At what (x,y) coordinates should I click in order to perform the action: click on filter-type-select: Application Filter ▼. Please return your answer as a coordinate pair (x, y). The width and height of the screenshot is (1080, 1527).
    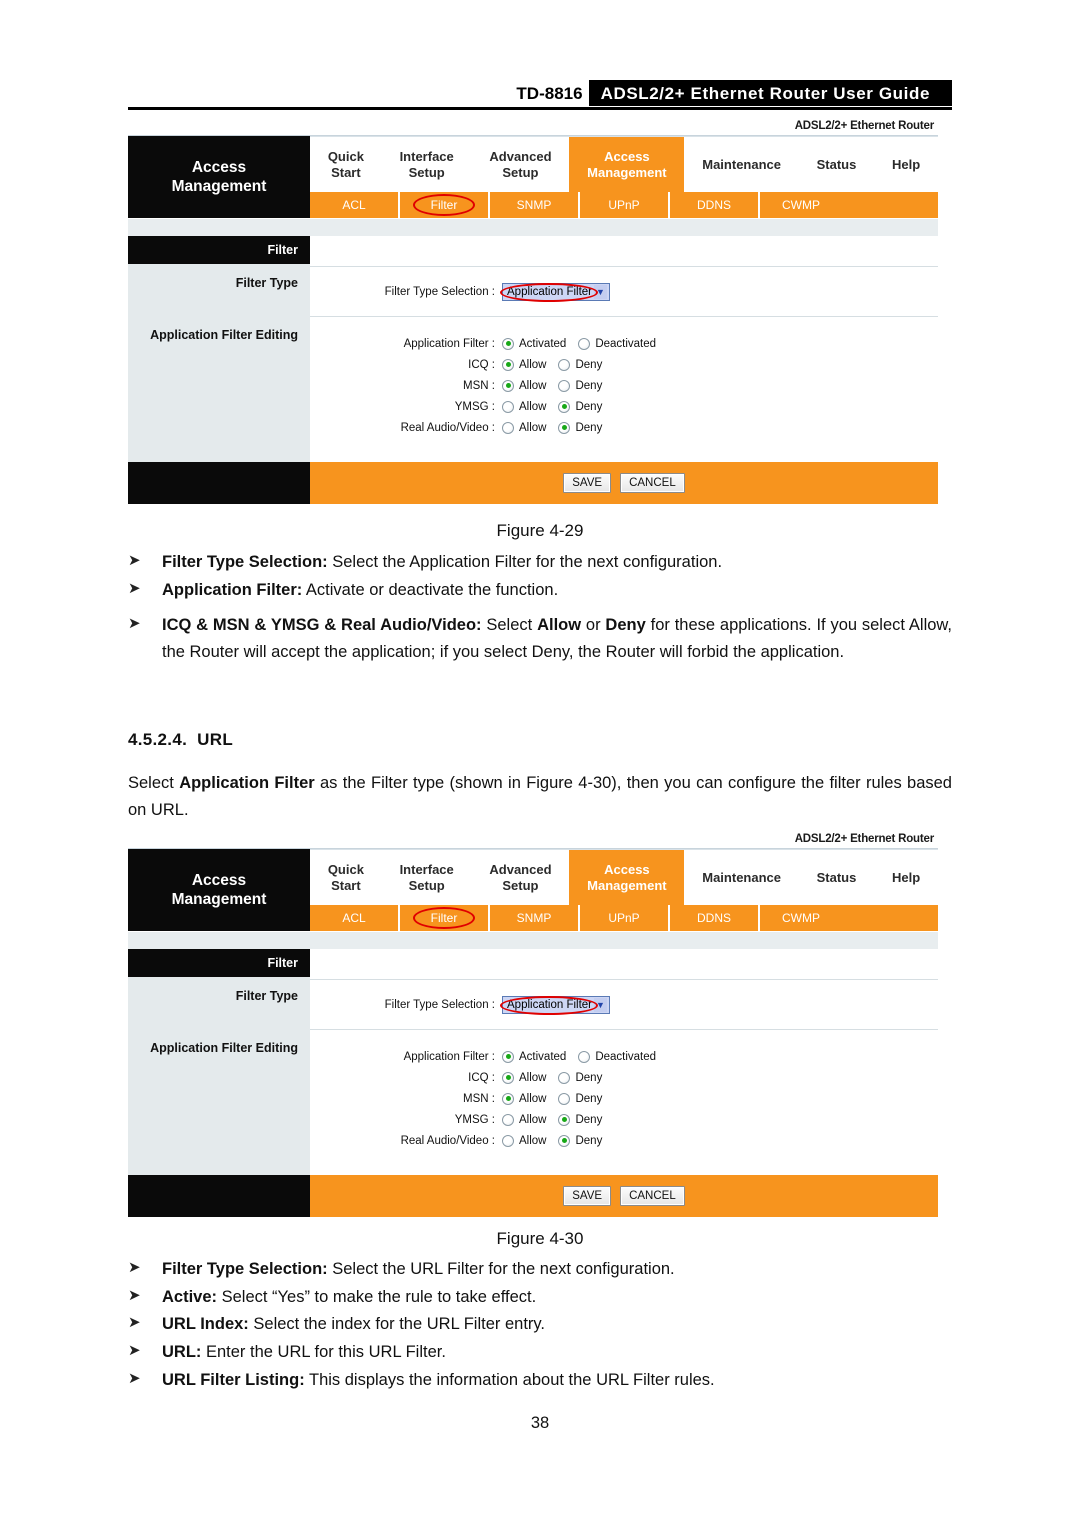
    Looking at the image, I should click on (555, 292).